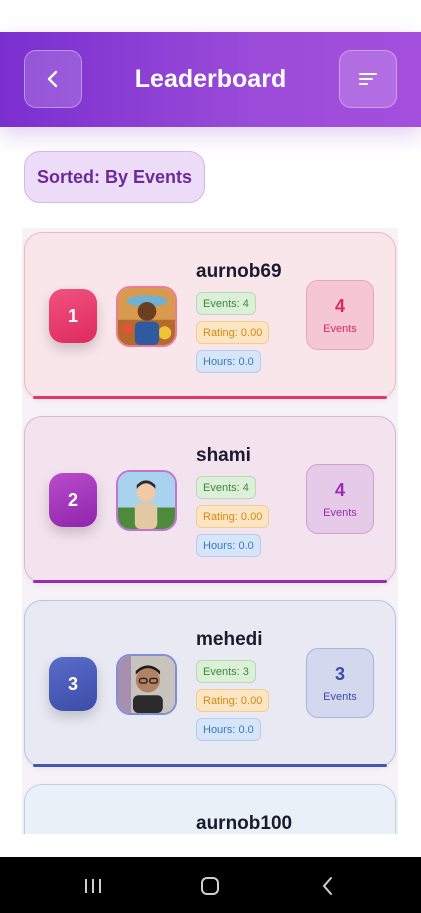  What do you see at coordinates (239, 271) in the screenshot?
I see `user-name: aurnob69` at bounding box center [239, 271].